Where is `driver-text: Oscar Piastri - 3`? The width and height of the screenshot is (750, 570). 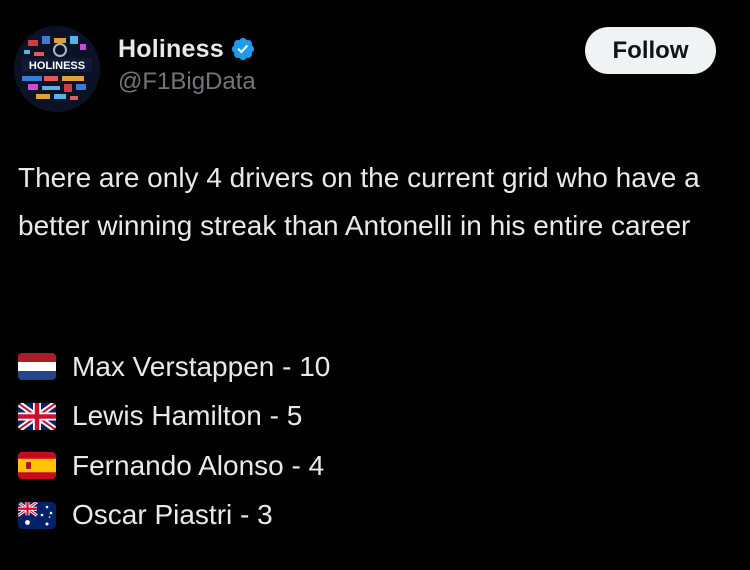
driver-text: Oscar Piastri - 3 is located at coordinates (172, 515).